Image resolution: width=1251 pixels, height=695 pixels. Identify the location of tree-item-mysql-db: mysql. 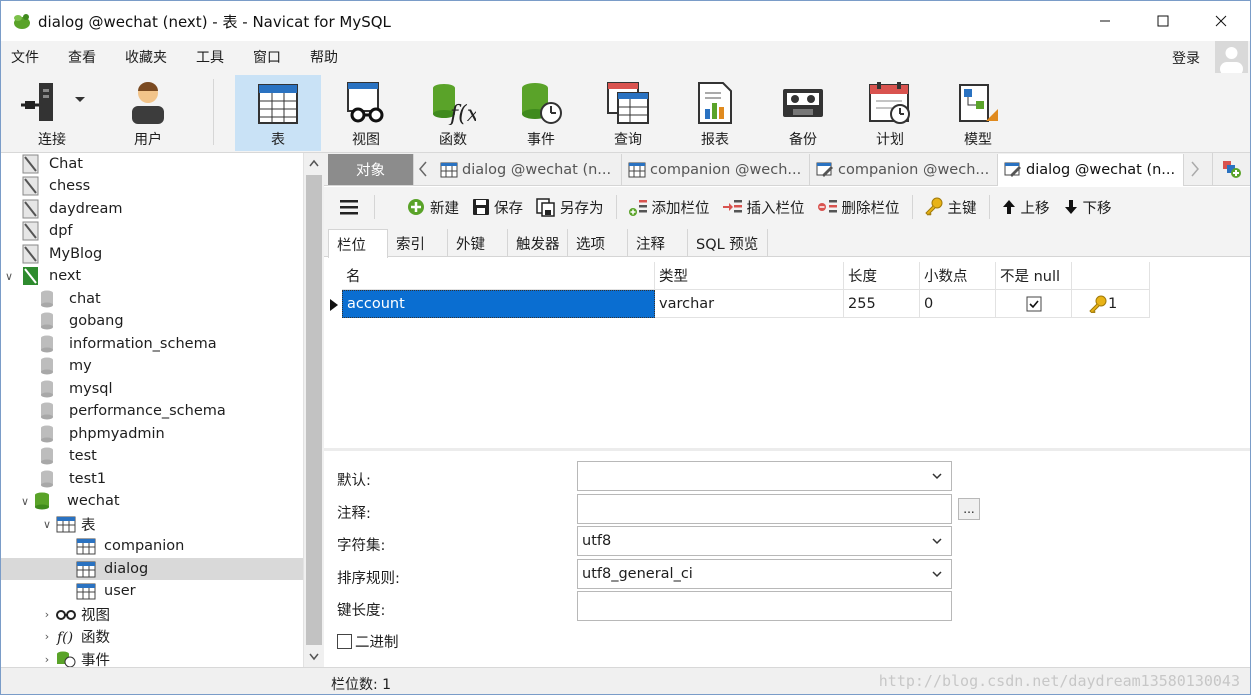
(163, 389).